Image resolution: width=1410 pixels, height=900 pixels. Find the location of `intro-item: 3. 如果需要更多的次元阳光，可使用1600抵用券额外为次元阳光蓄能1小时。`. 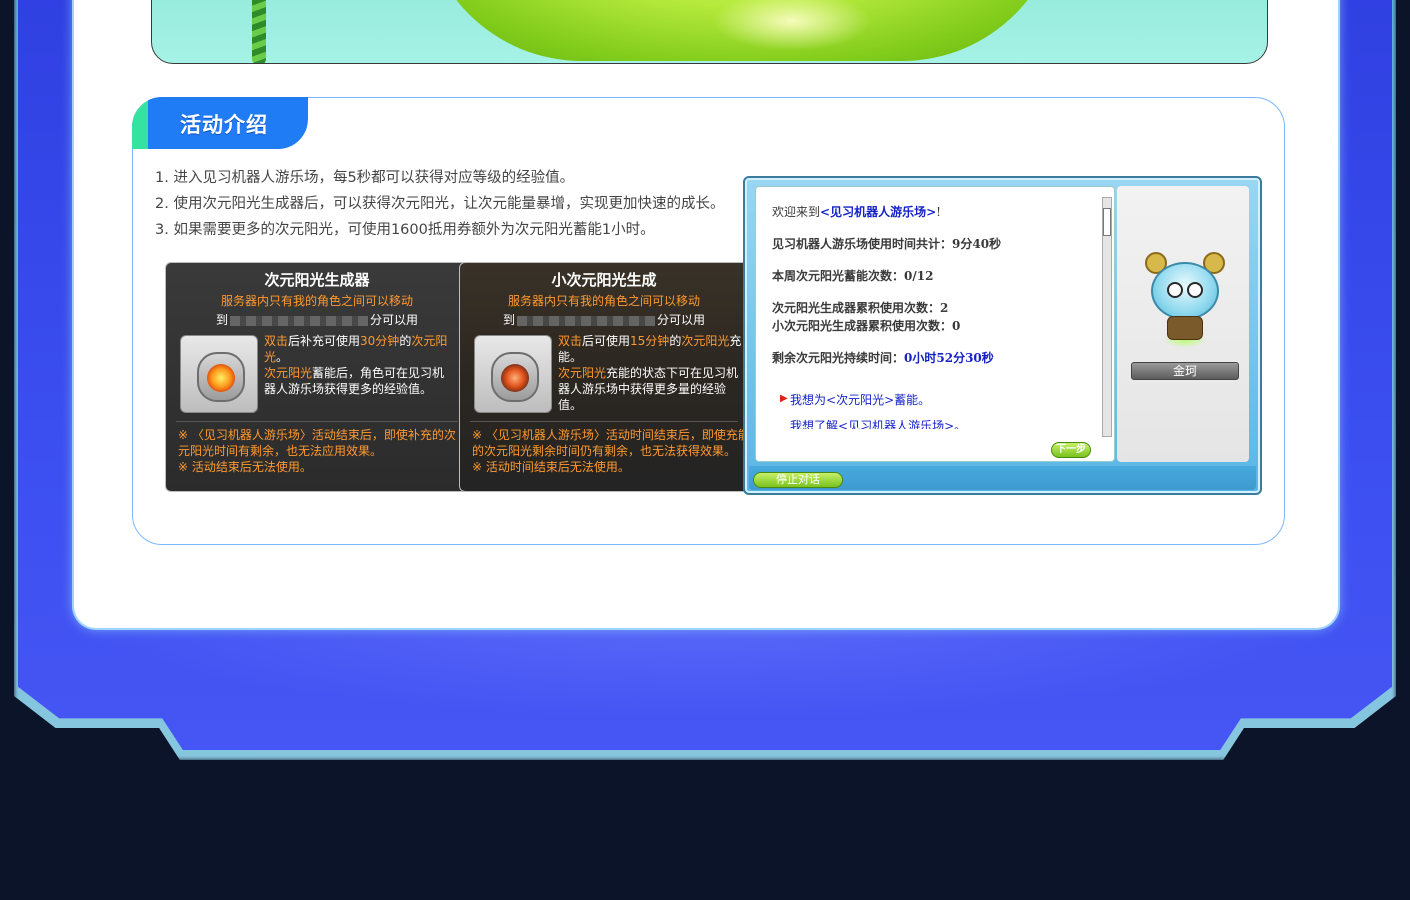

intro-item: 3. 如果需要更多的次元阳光，可使用1600抵用券额外为次元阳光蓄能1小时。 is located at coordinates (405, 230).